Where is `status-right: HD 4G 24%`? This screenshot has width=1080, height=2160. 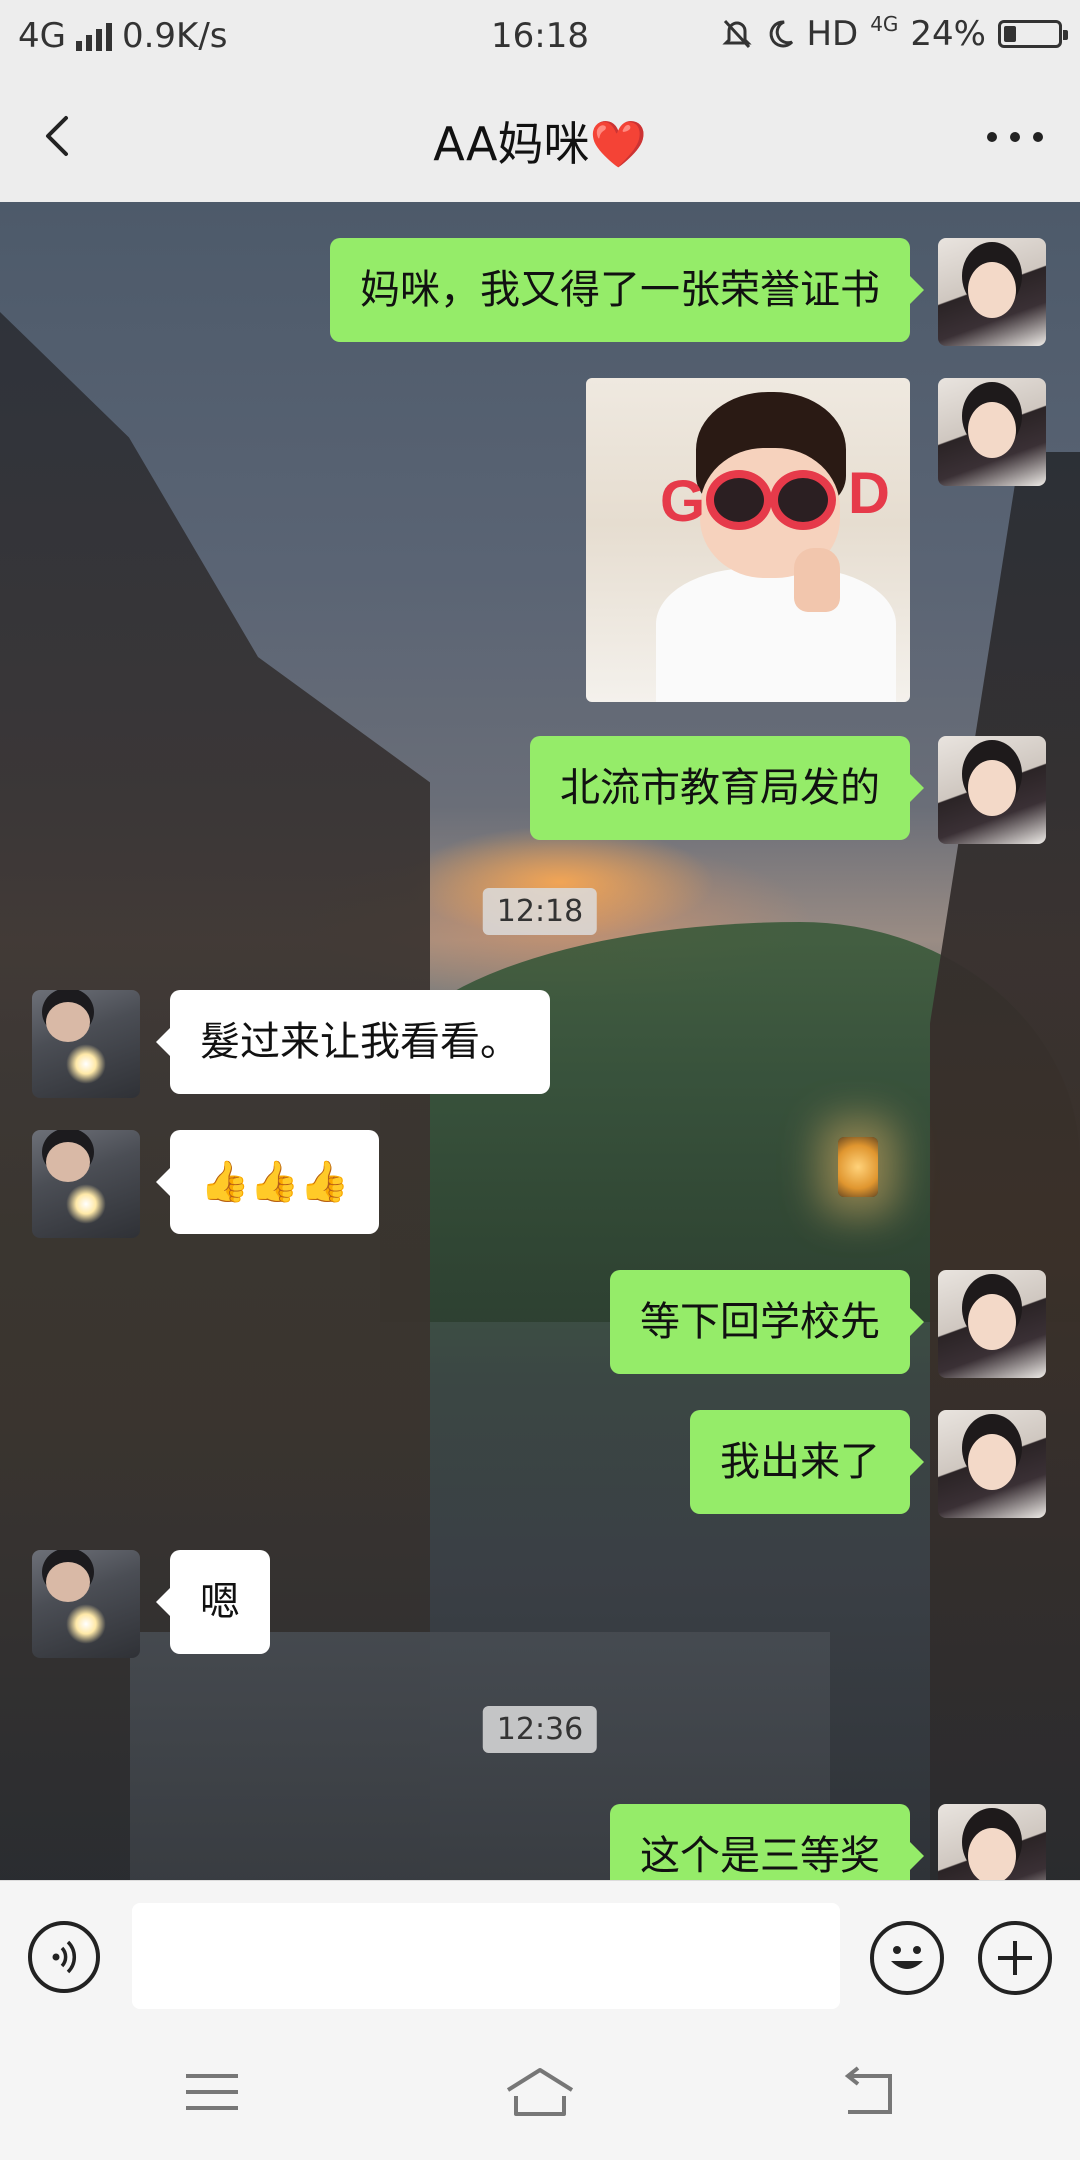 status-right: HD 4G 24% is located at coordinates (895, 33).